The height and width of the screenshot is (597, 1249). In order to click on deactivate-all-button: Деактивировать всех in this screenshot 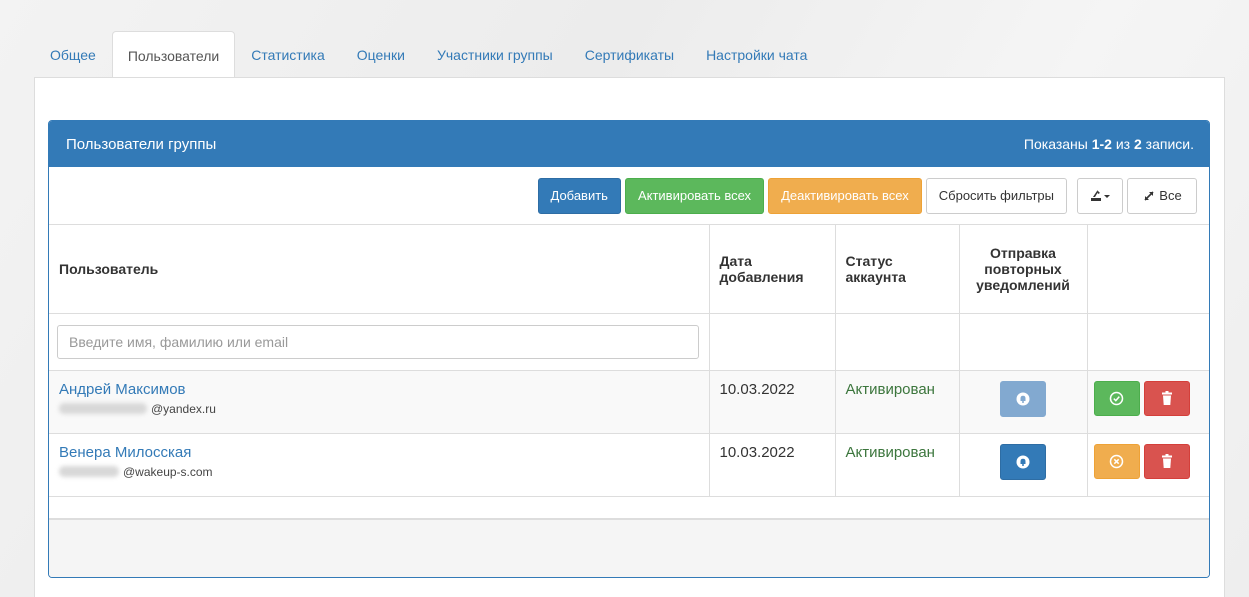, I will do `click(845, 195)`.